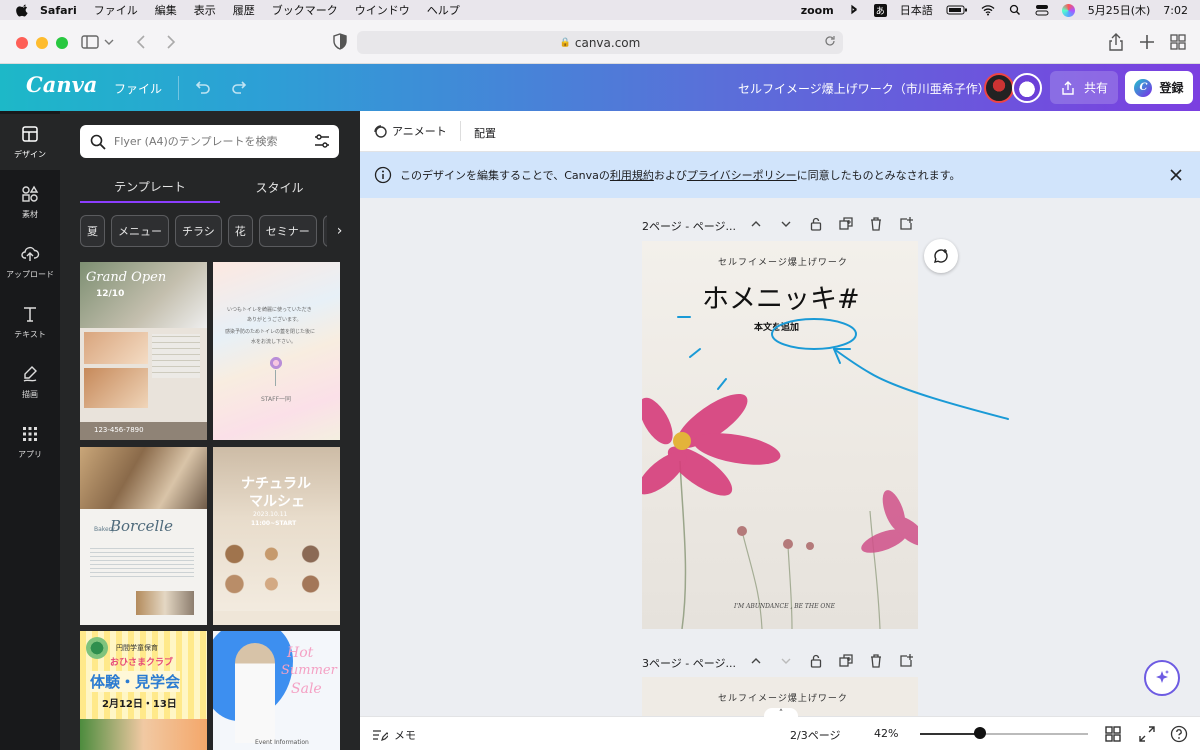 The image size is (1200, 750). I want to click on chevron-up-icon: ˄, so click(781, 714).